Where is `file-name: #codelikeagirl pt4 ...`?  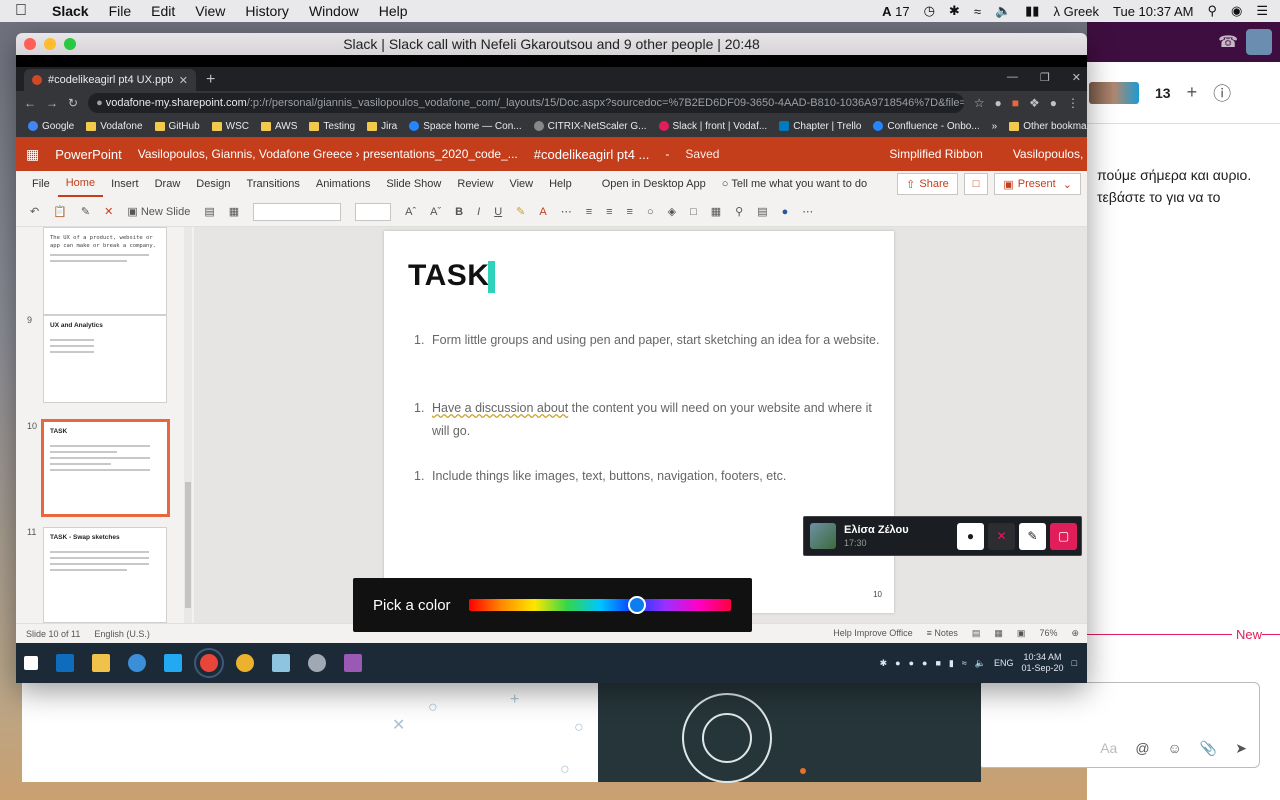 file-name: #codelikeagirl pt4 ... is located at coordinates (592, 154).